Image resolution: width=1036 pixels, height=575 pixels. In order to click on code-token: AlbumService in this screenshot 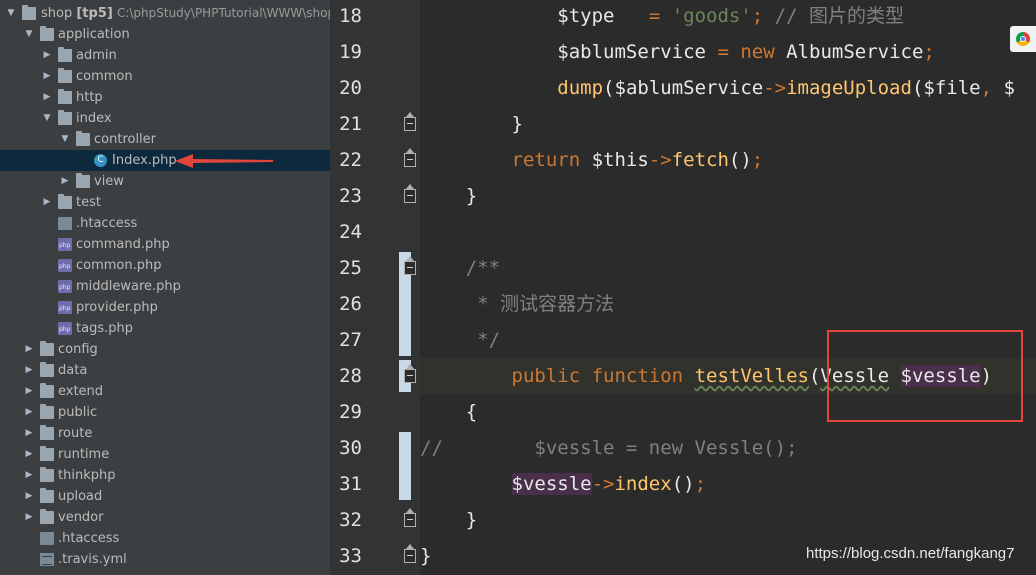, I will do `click(855, 52)`.